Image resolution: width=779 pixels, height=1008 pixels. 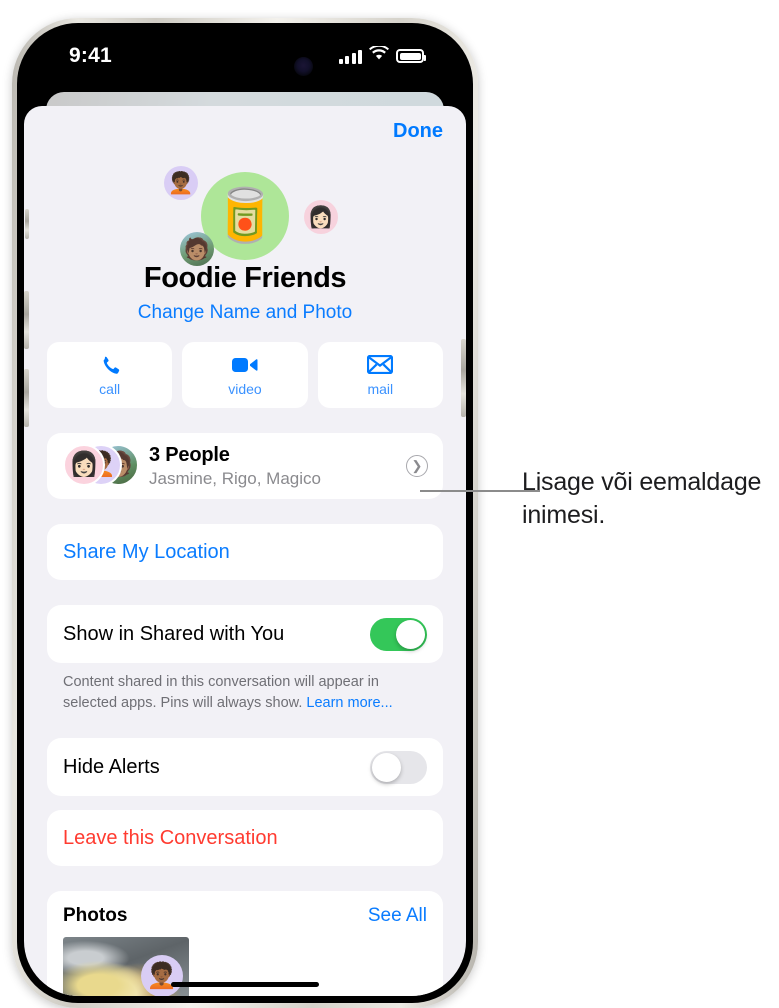 I want to click on video-button-label: video, so click(x=245, y=388).